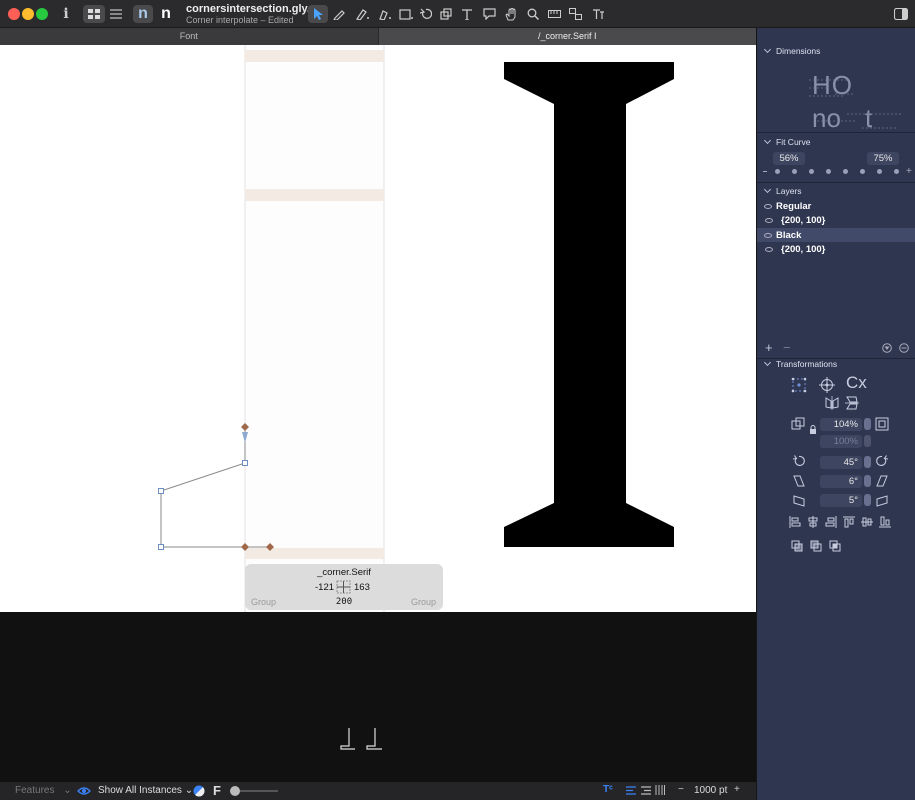 The image size is (915, 800). I want to click on slant-left-icon, so click(799, 481).